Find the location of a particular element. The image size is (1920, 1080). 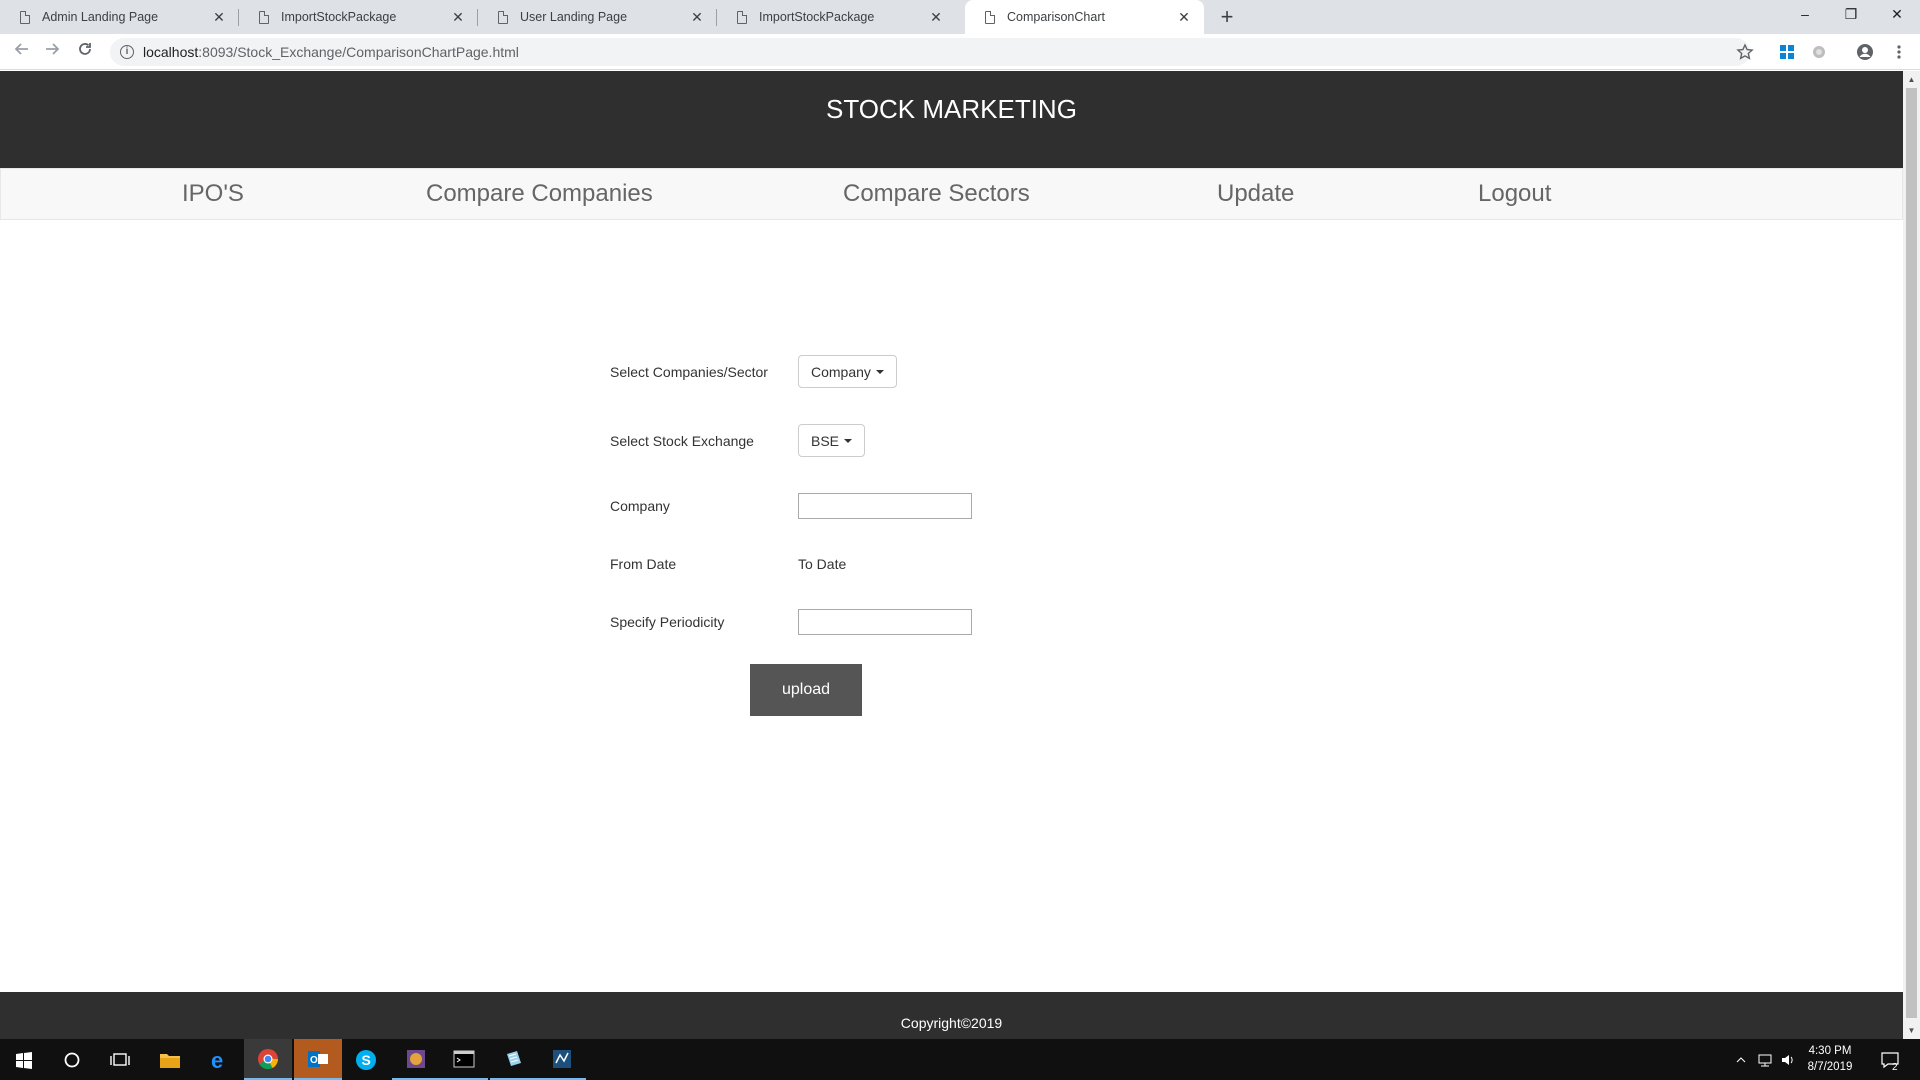

notification-count: 2 is located at coordinates (1895, 1067).